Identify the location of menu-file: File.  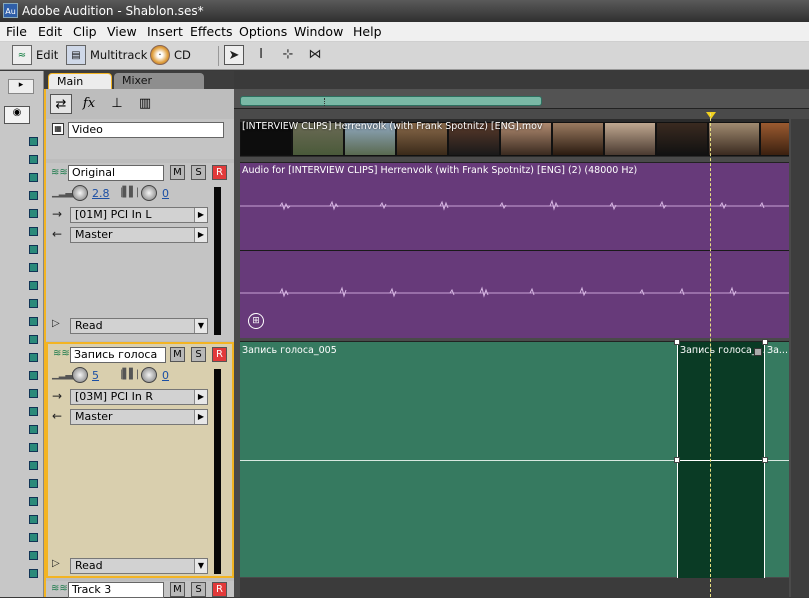
(16, 31).